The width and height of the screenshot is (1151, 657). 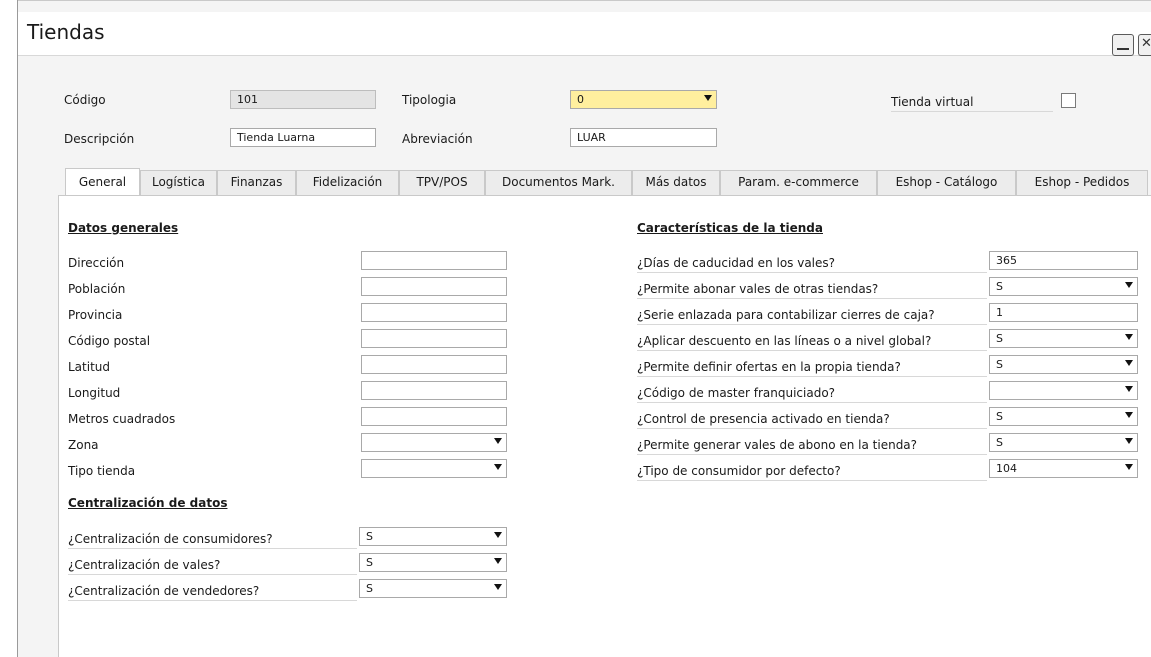 I want to click on close-icon: ✕, so click(x=1146, y=43).